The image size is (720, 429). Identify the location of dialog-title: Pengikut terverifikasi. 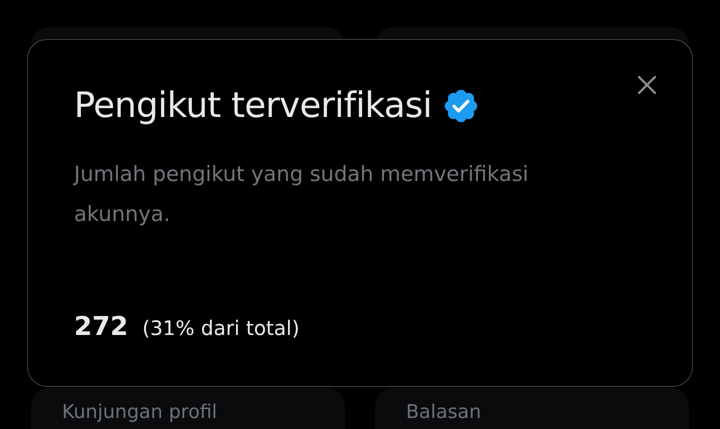
(253, 106).